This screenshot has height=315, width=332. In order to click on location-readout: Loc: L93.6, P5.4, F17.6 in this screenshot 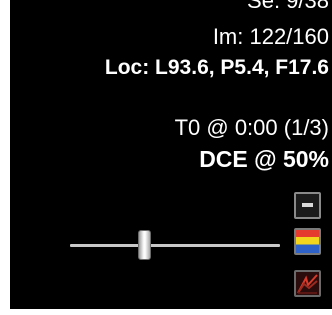, I will do `click(216, 67)`.